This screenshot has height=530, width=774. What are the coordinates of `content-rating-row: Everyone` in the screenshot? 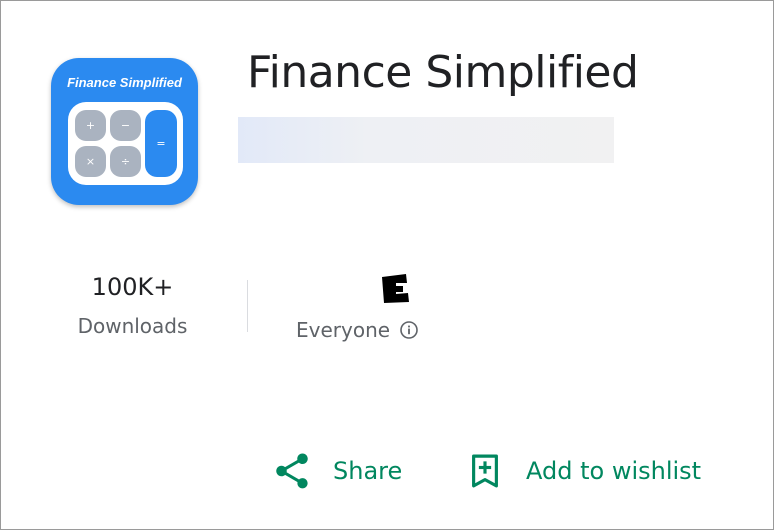 It's located at (363, 330).